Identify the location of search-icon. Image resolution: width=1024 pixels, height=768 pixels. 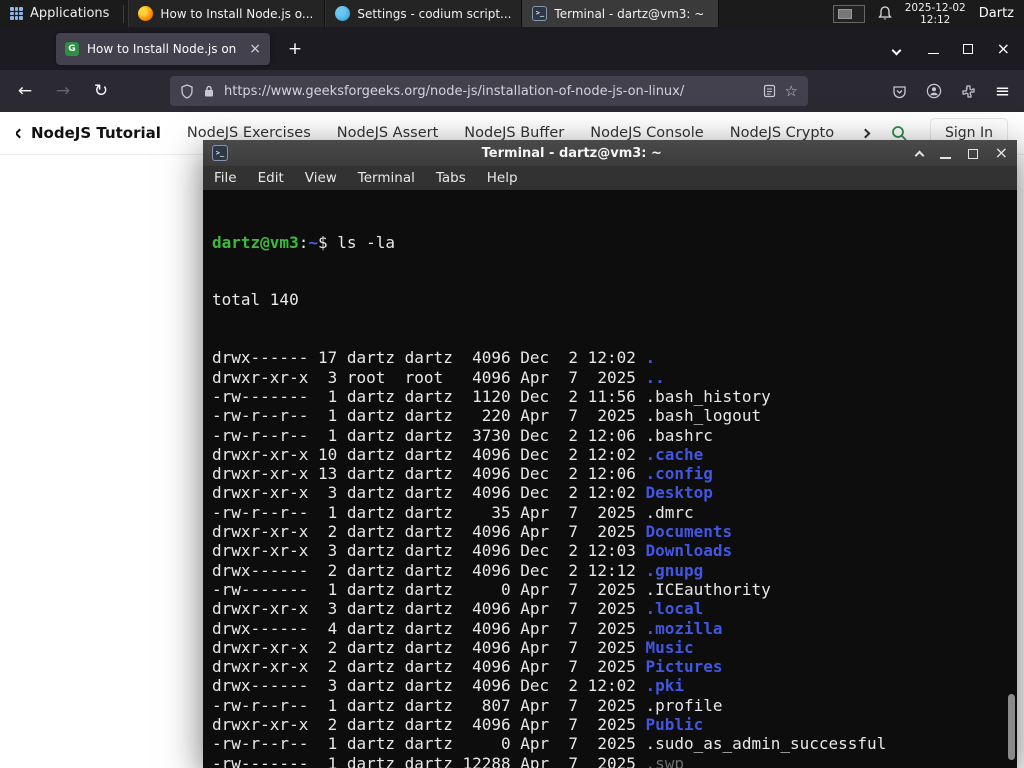
(899, 133).